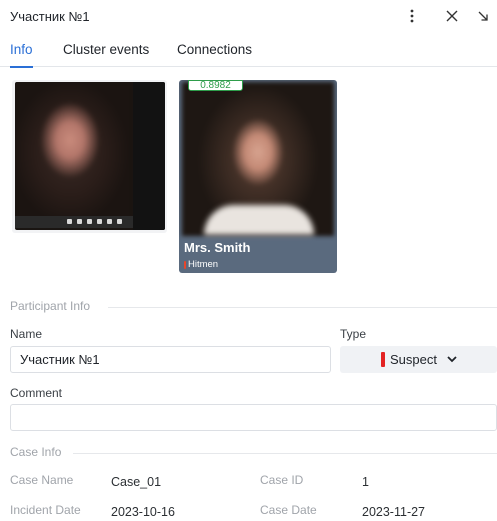 The height and width of the screenshot is (521, 497). What do you see at coordinates (413, 359) in the screenshot?
I see `type-select-value: Suspect` at bounding box center [413, 359].